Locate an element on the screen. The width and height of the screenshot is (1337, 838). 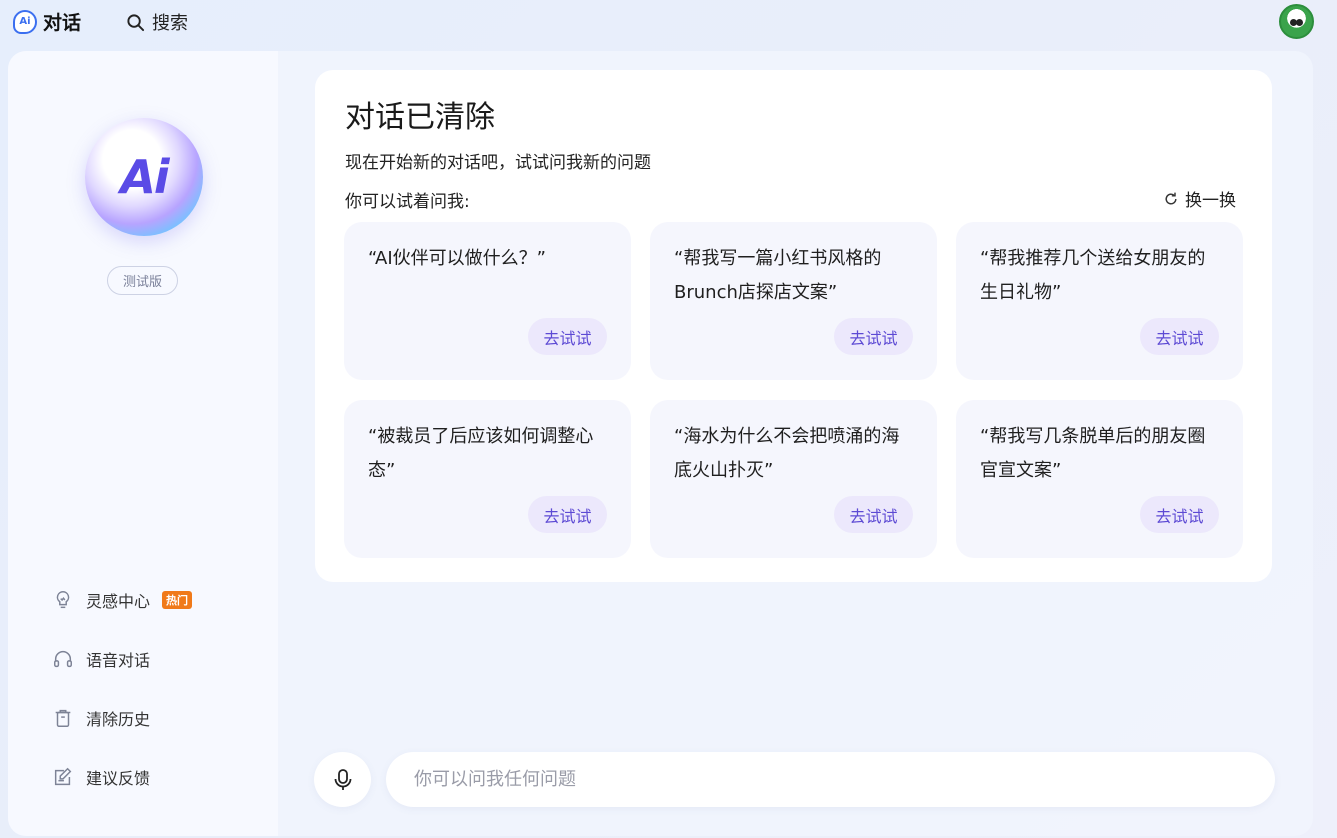
sidebar-item-inspiration: 灵感中心 热门 is located at coordinates (152, 600).